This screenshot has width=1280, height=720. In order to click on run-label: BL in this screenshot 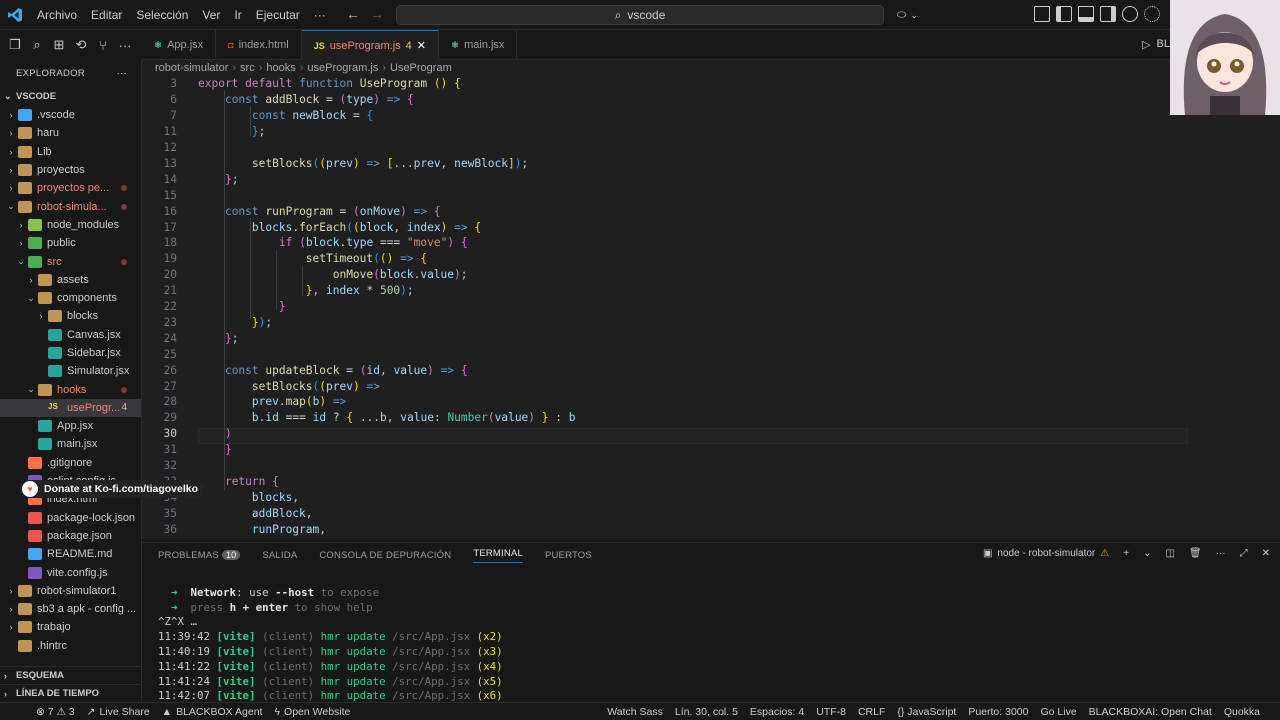, I will do `click(1163, 44)`.